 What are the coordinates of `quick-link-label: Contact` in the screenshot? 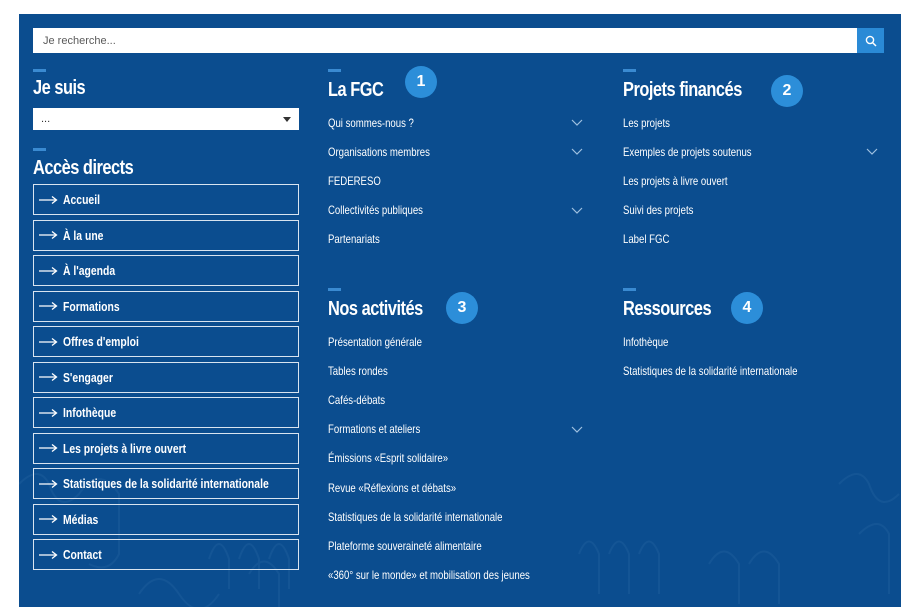 It's located at (82, 554).